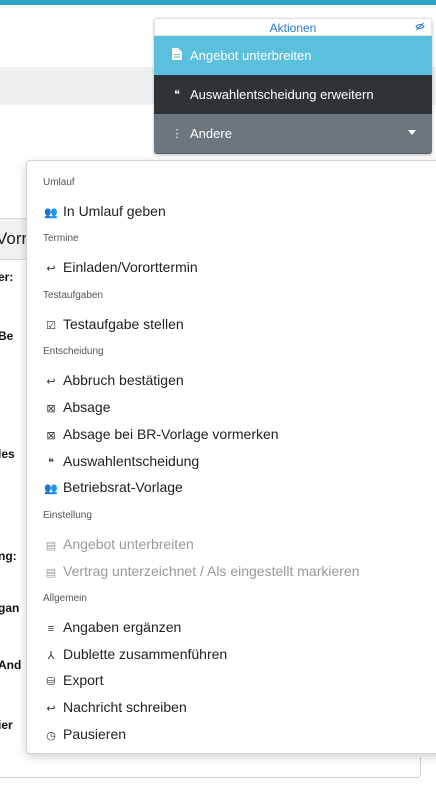 This screenshot has height=800, width=436. Describe the element at coordinates (67, 515) in the screenshot. I see `section-einstellung: Einstellung` at that location.